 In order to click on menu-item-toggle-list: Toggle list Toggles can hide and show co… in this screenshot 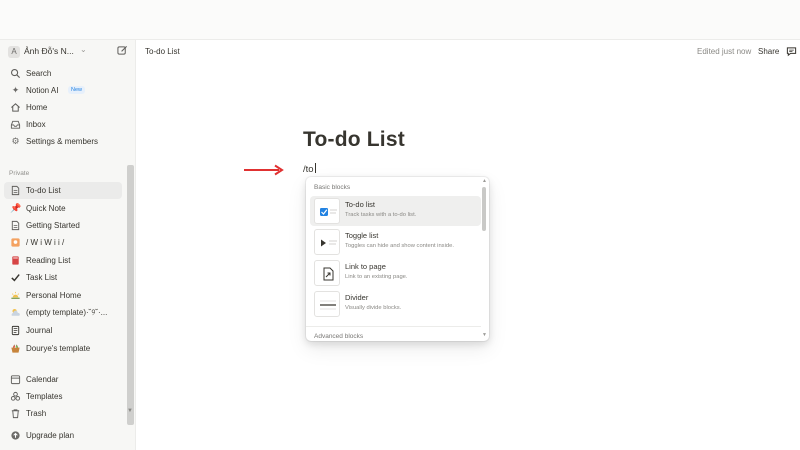, I will do `click(395, 242)`.